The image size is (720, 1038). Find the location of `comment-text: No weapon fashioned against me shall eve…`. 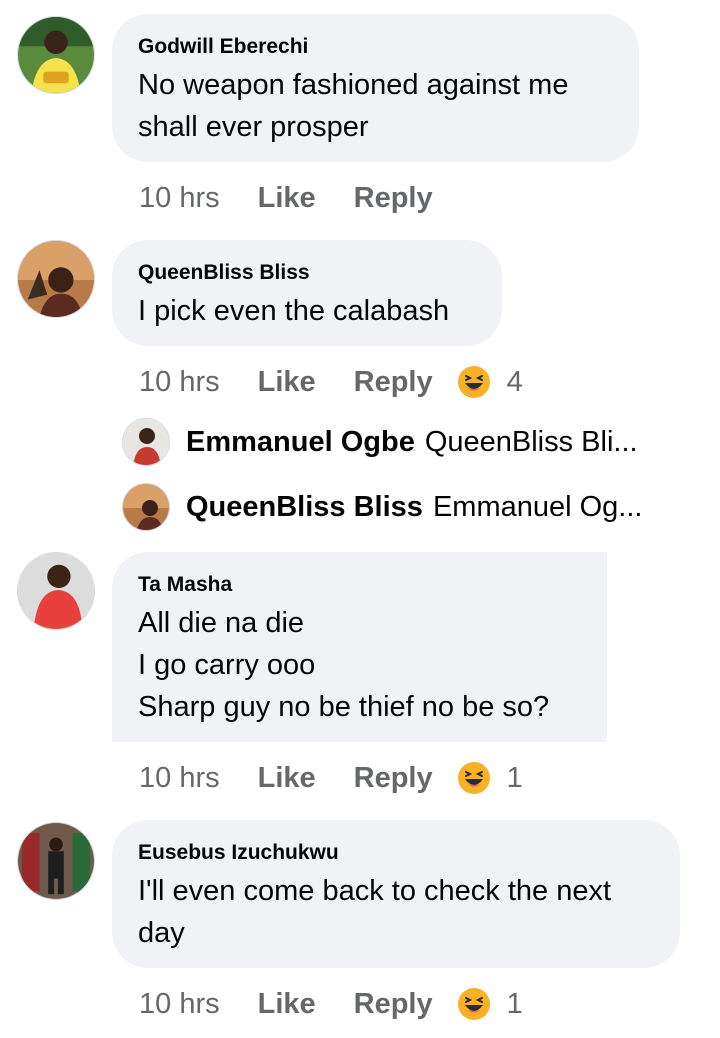

comment-text: No weapon fashioned against me shall eve… is located at coordinates (353, 106).